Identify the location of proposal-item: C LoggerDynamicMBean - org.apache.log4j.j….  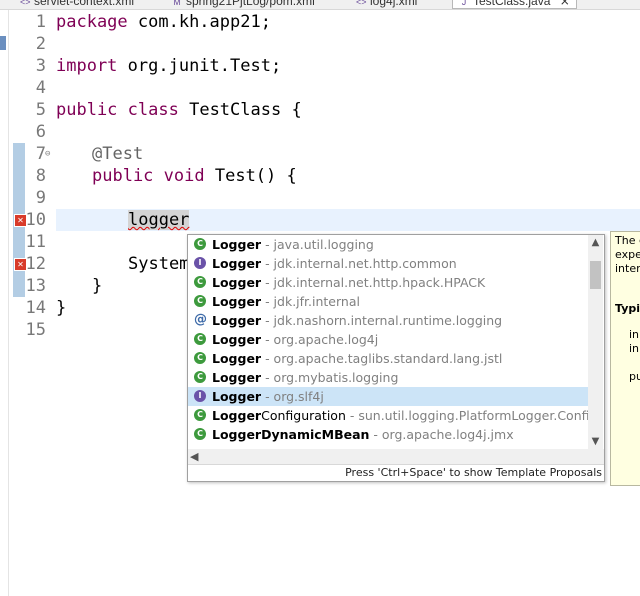
(388, 434).